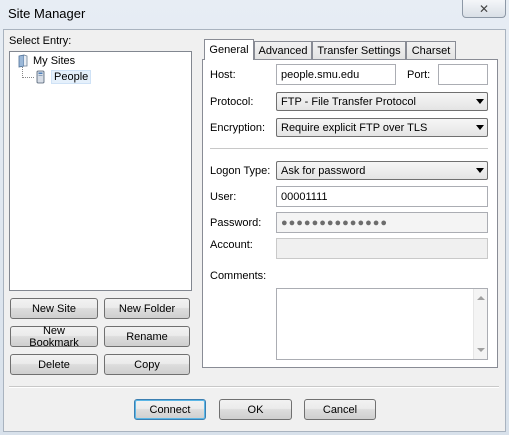  Describe the element at coordinates (223, 75) in the screenshot. I see `host-label: Host:` at that location.